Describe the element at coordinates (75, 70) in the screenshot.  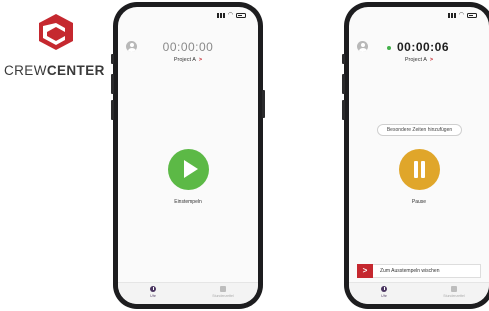
I see `logo-word-center: CENTER` at that location.